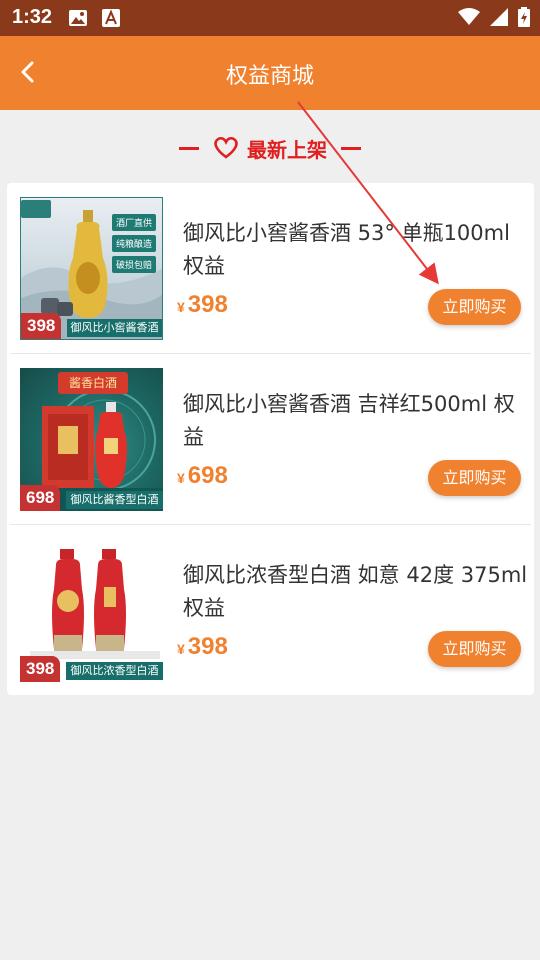 Image resolution: width=540 pixels, height=960 pixels. What do you see at coordinates (133, 264) in the screenshot?
I see `image-tag: 破损包赔` at bounding box center [133, 264].